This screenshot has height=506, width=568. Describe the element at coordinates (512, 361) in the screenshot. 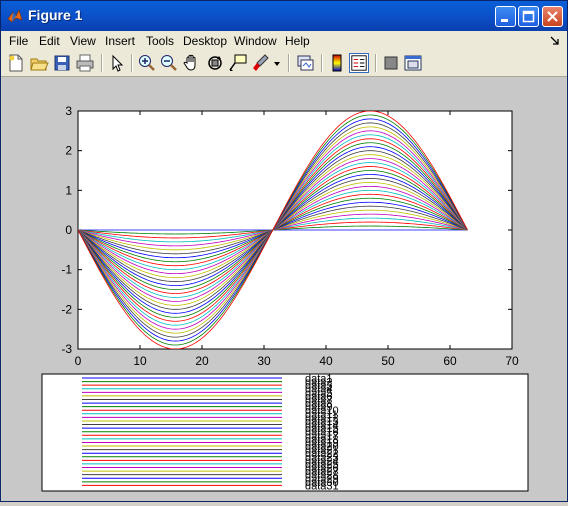

I see `x-tick-label: 70` at that location.